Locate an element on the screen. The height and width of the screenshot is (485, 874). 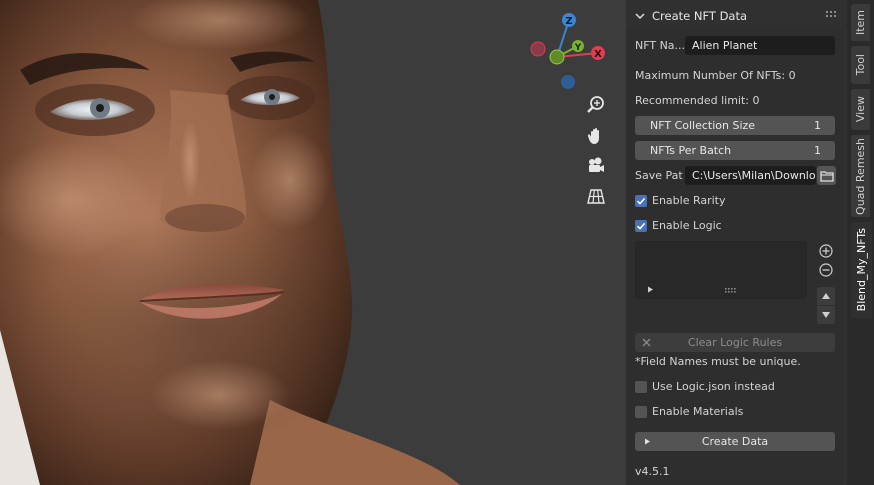
zoom-magnifier-icon is located at coordinates (595, 104).